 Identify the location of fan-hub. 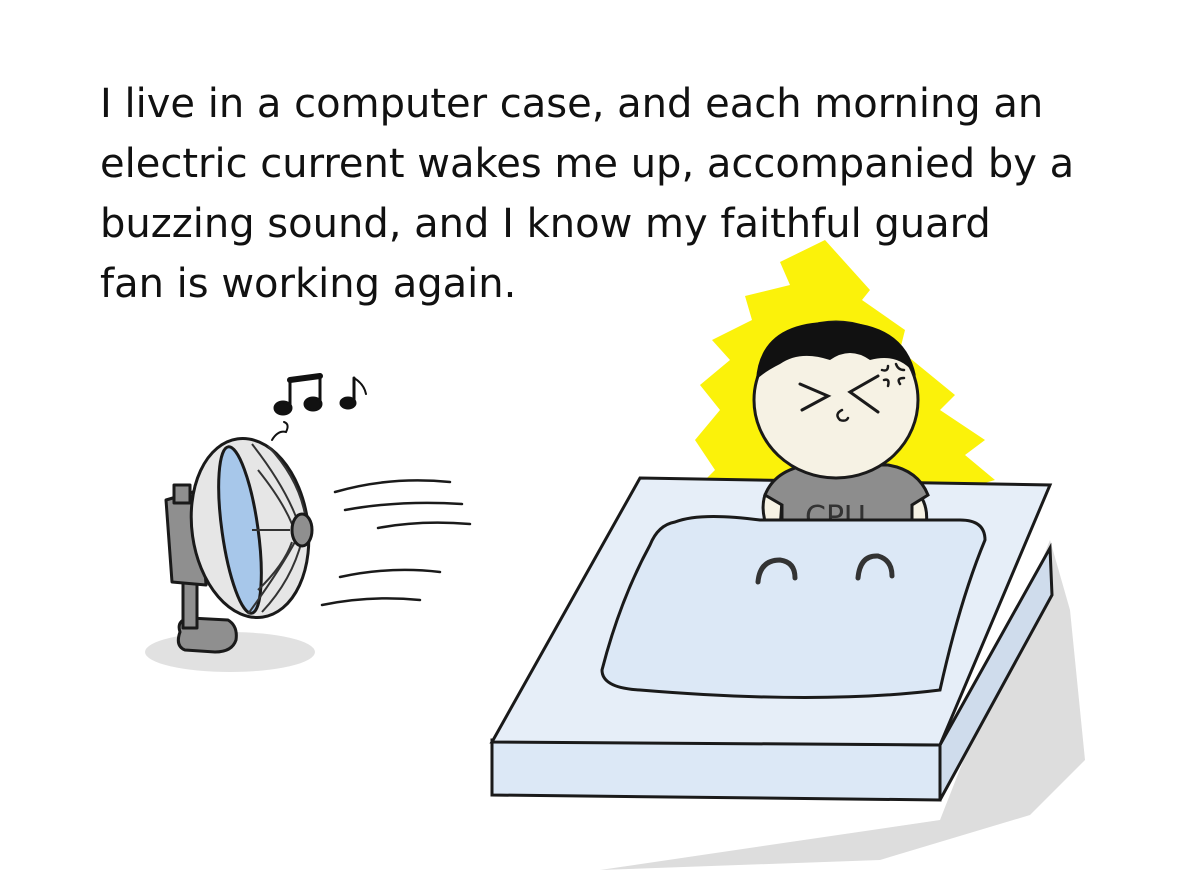
(302, 530).